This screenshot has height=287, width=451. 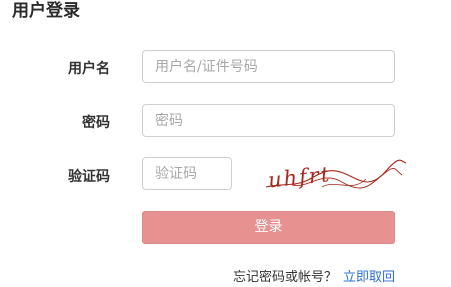 I want to click on password-input, so click(x=268, y=120).